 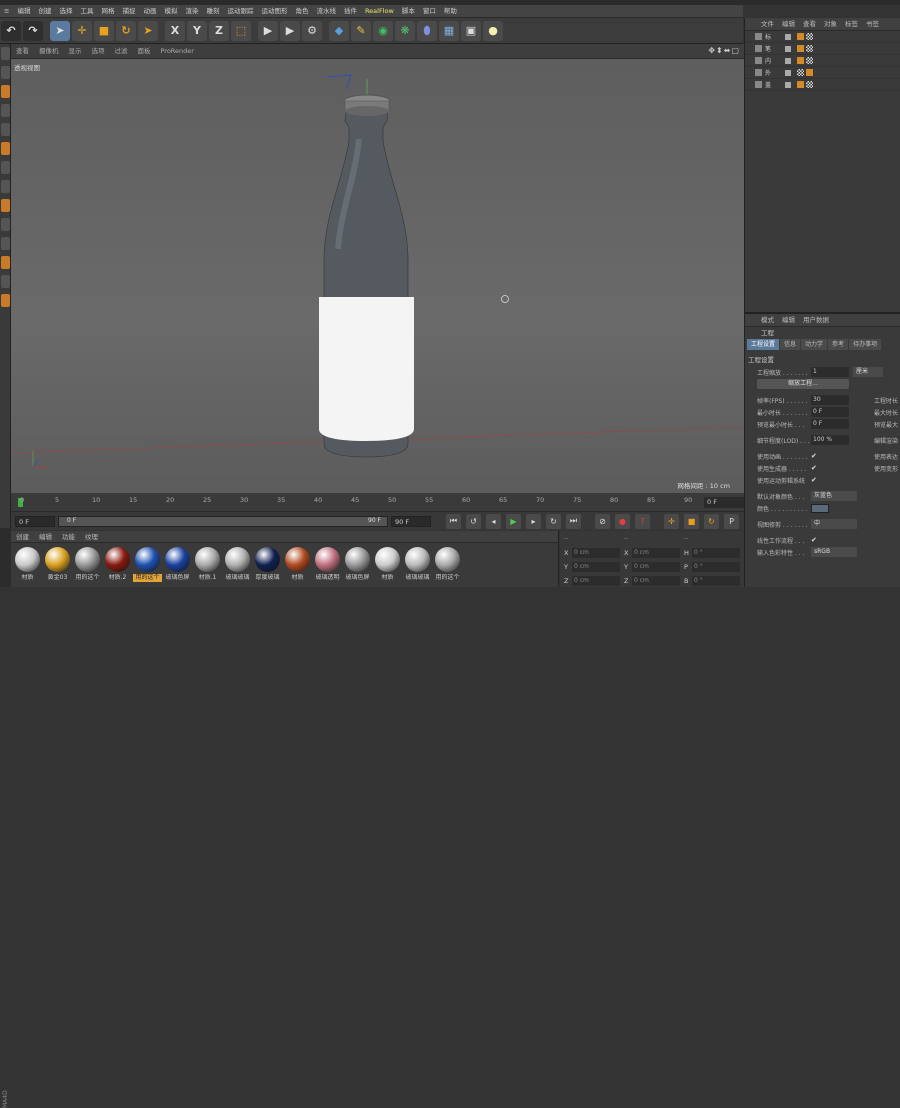 What do you see at coordinates (339, 30) in the screenshot?
I see `cube-icon: ◆` at bounding box center [339, 30].